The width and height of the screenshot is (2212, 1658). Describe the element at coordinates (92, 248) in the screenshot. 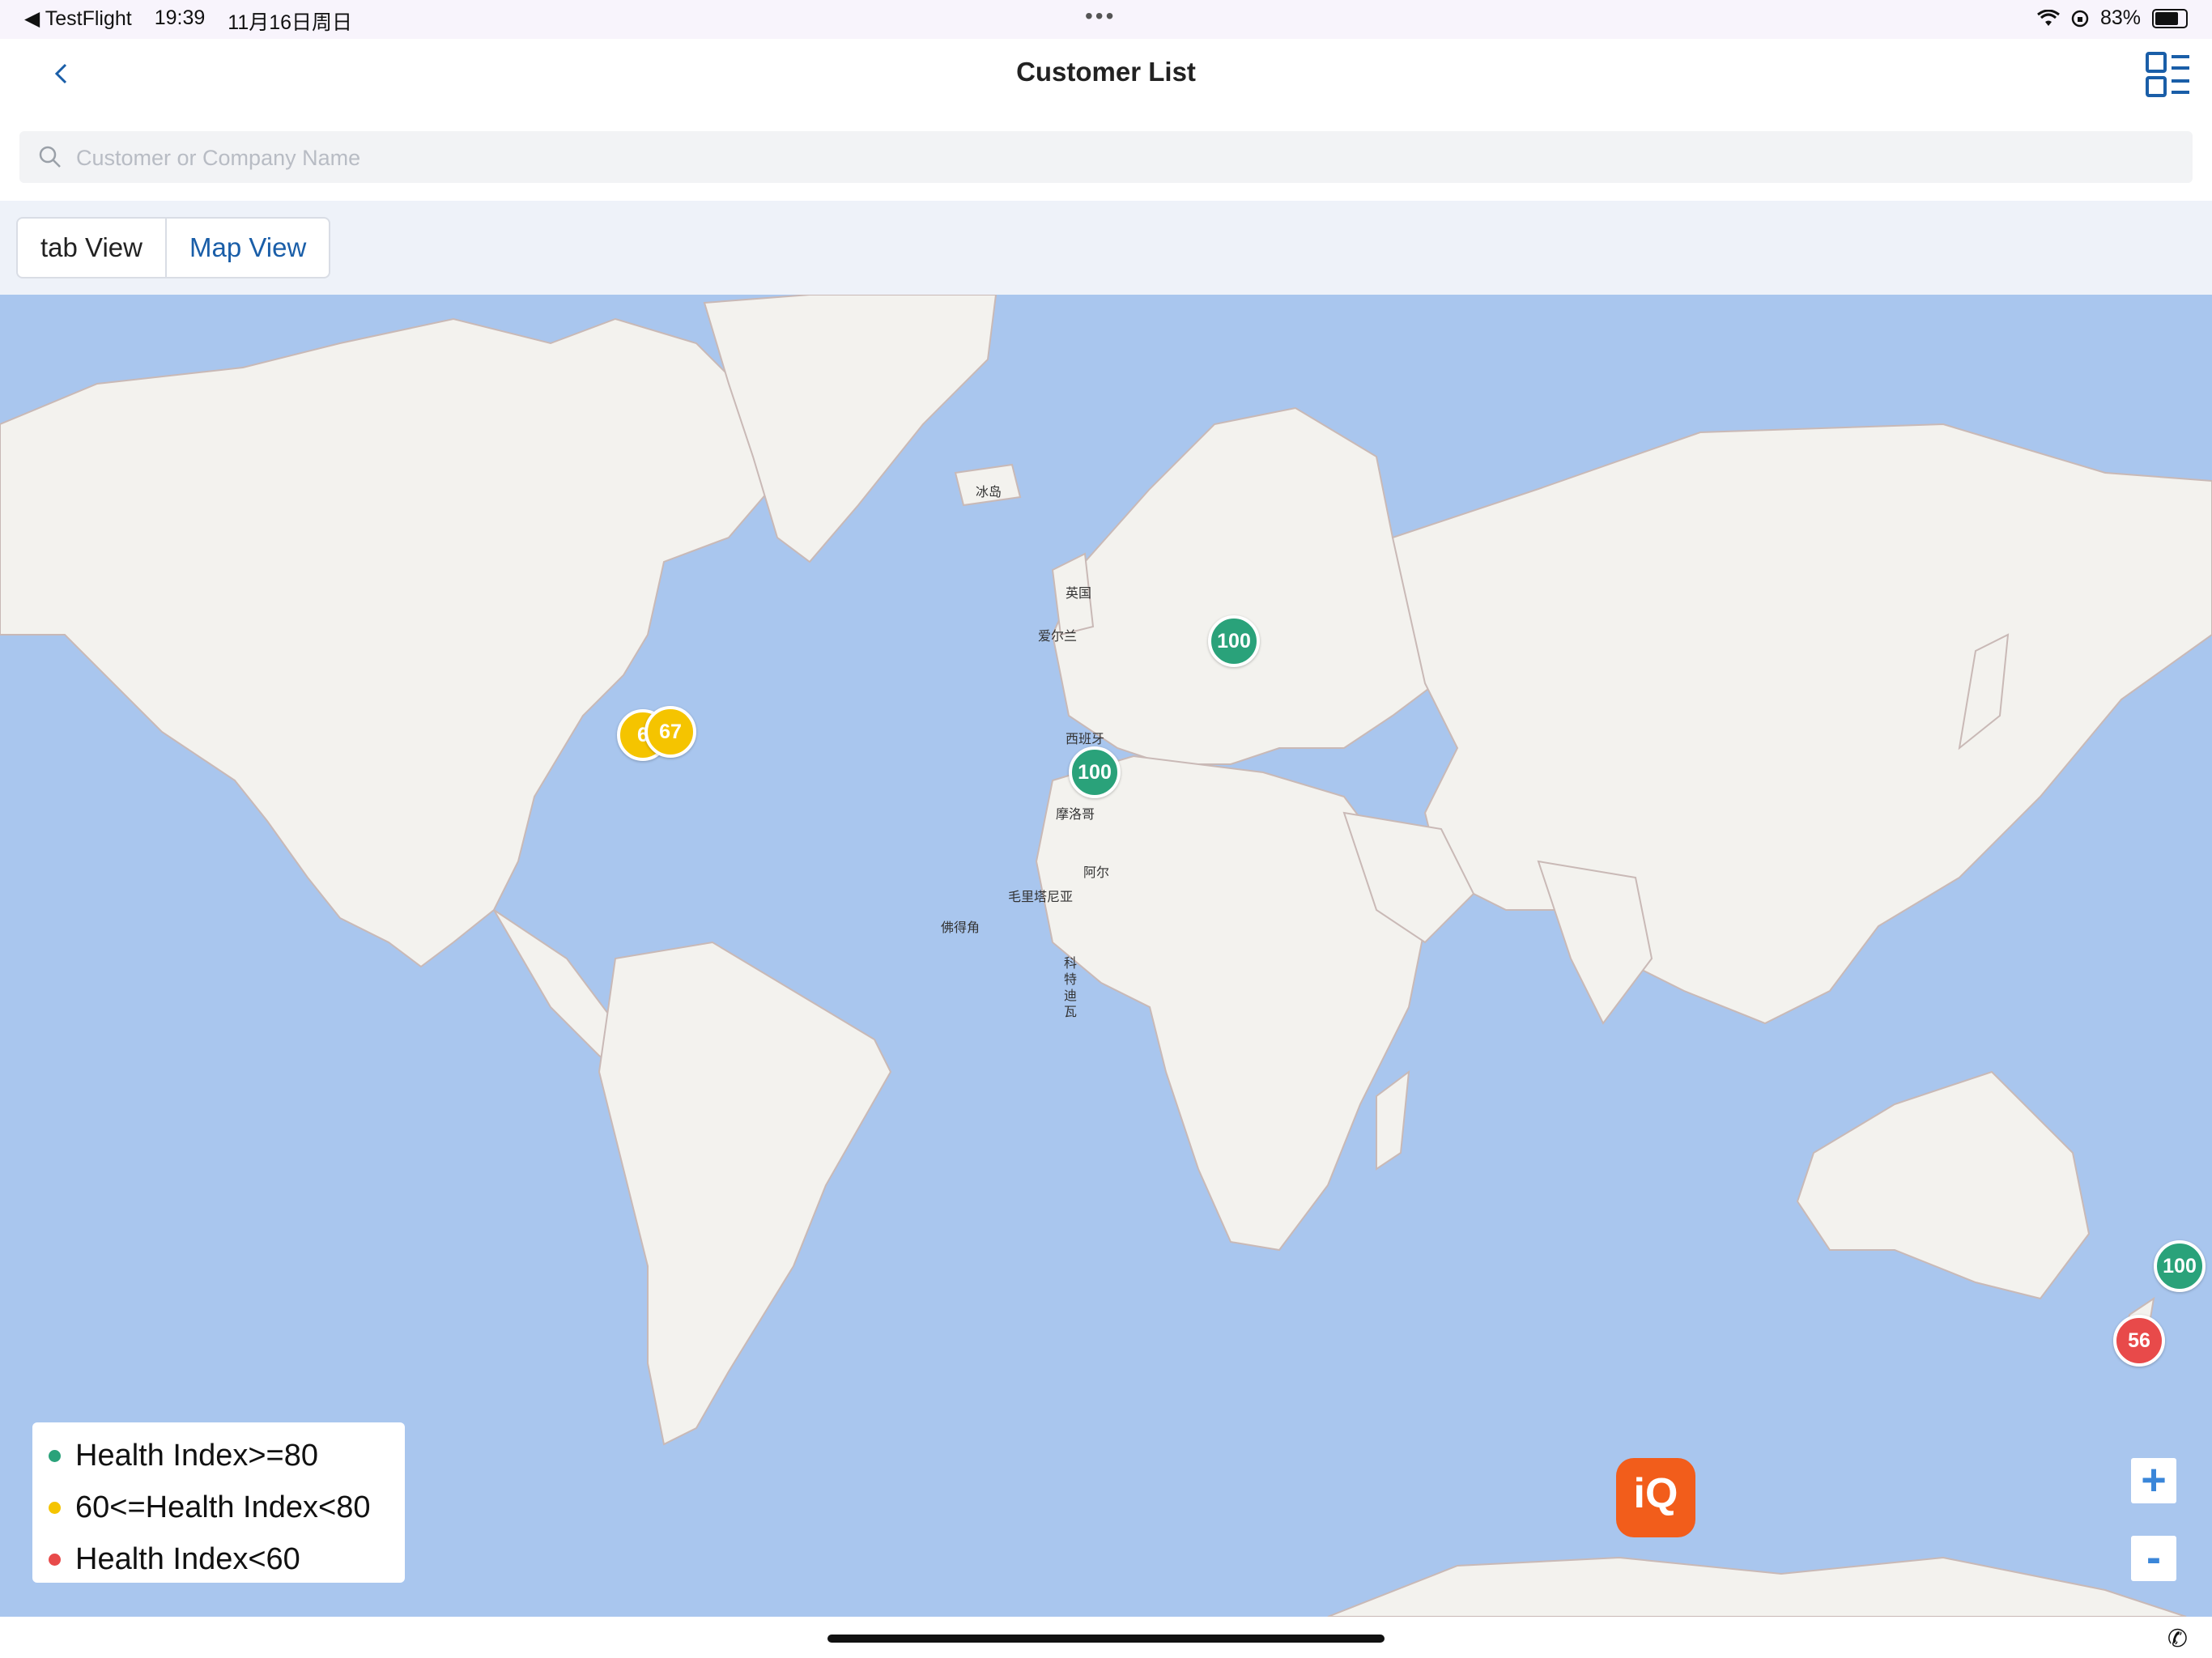

I see `tab-view-button: tab View` at that location.